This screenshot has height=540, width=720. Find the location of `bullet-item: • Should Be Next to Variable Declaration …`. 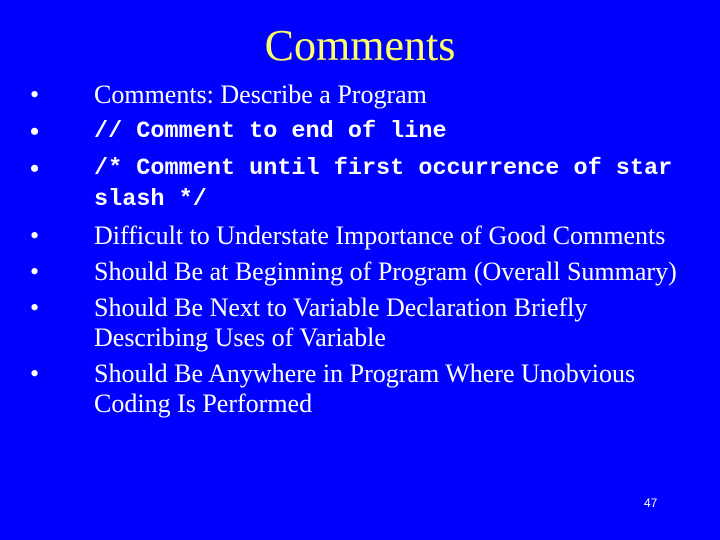

bullet-item: • Should Be Next to Variable Declaration … is located at coordinates (364, 323).